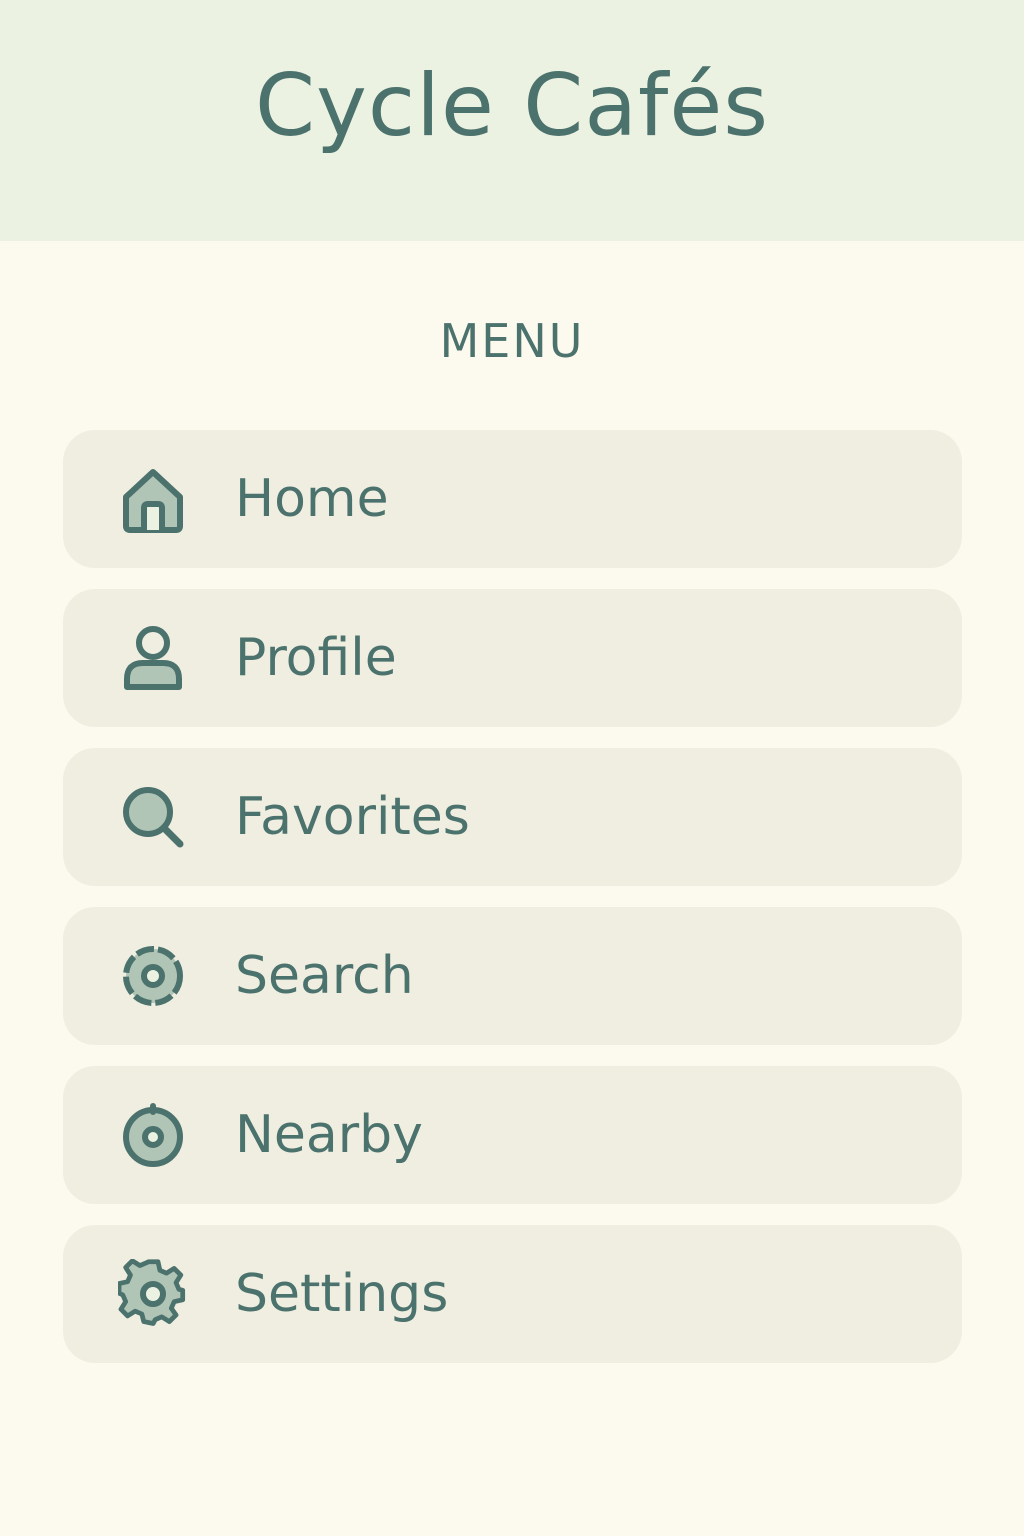 Image resolution: width=1024 pixels, height=1536 pixels. I want to click on menu-heading: MENU, so click(512, 341).